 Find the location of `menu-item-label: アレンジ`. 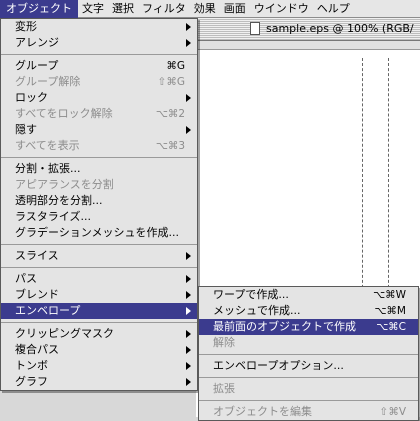

menu-item-label: アレンジ is located at coordinates (37, 42).